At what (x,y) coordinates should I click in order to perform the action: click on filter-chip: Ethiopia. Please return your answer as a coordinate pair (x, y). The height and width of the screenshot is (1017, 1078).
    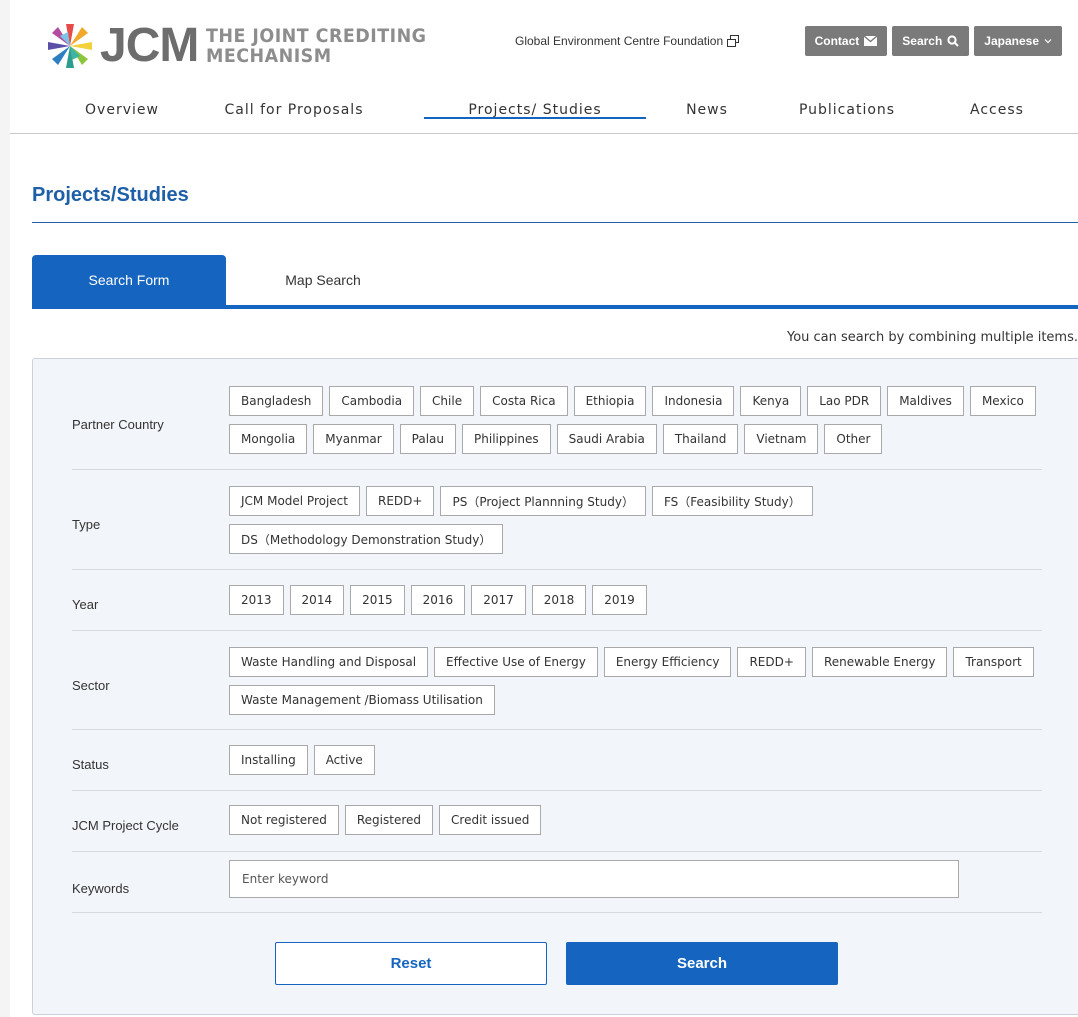
    Looking at the image, I should click on (610, 401).